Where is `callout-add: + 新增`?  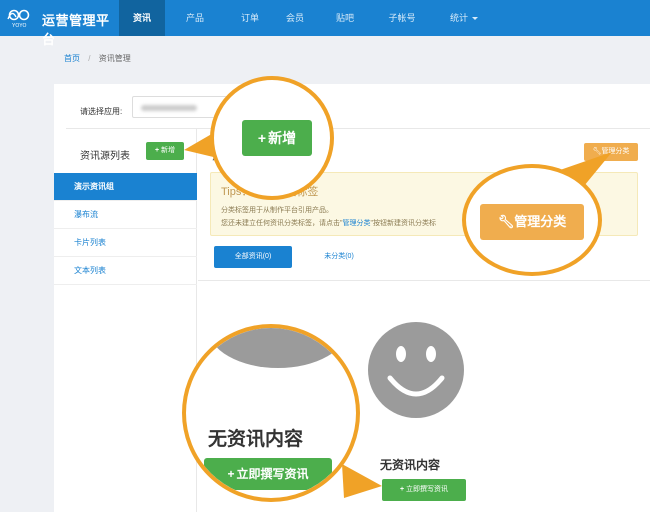
callout-add: + 新增 is located at coordinates (272, 138).